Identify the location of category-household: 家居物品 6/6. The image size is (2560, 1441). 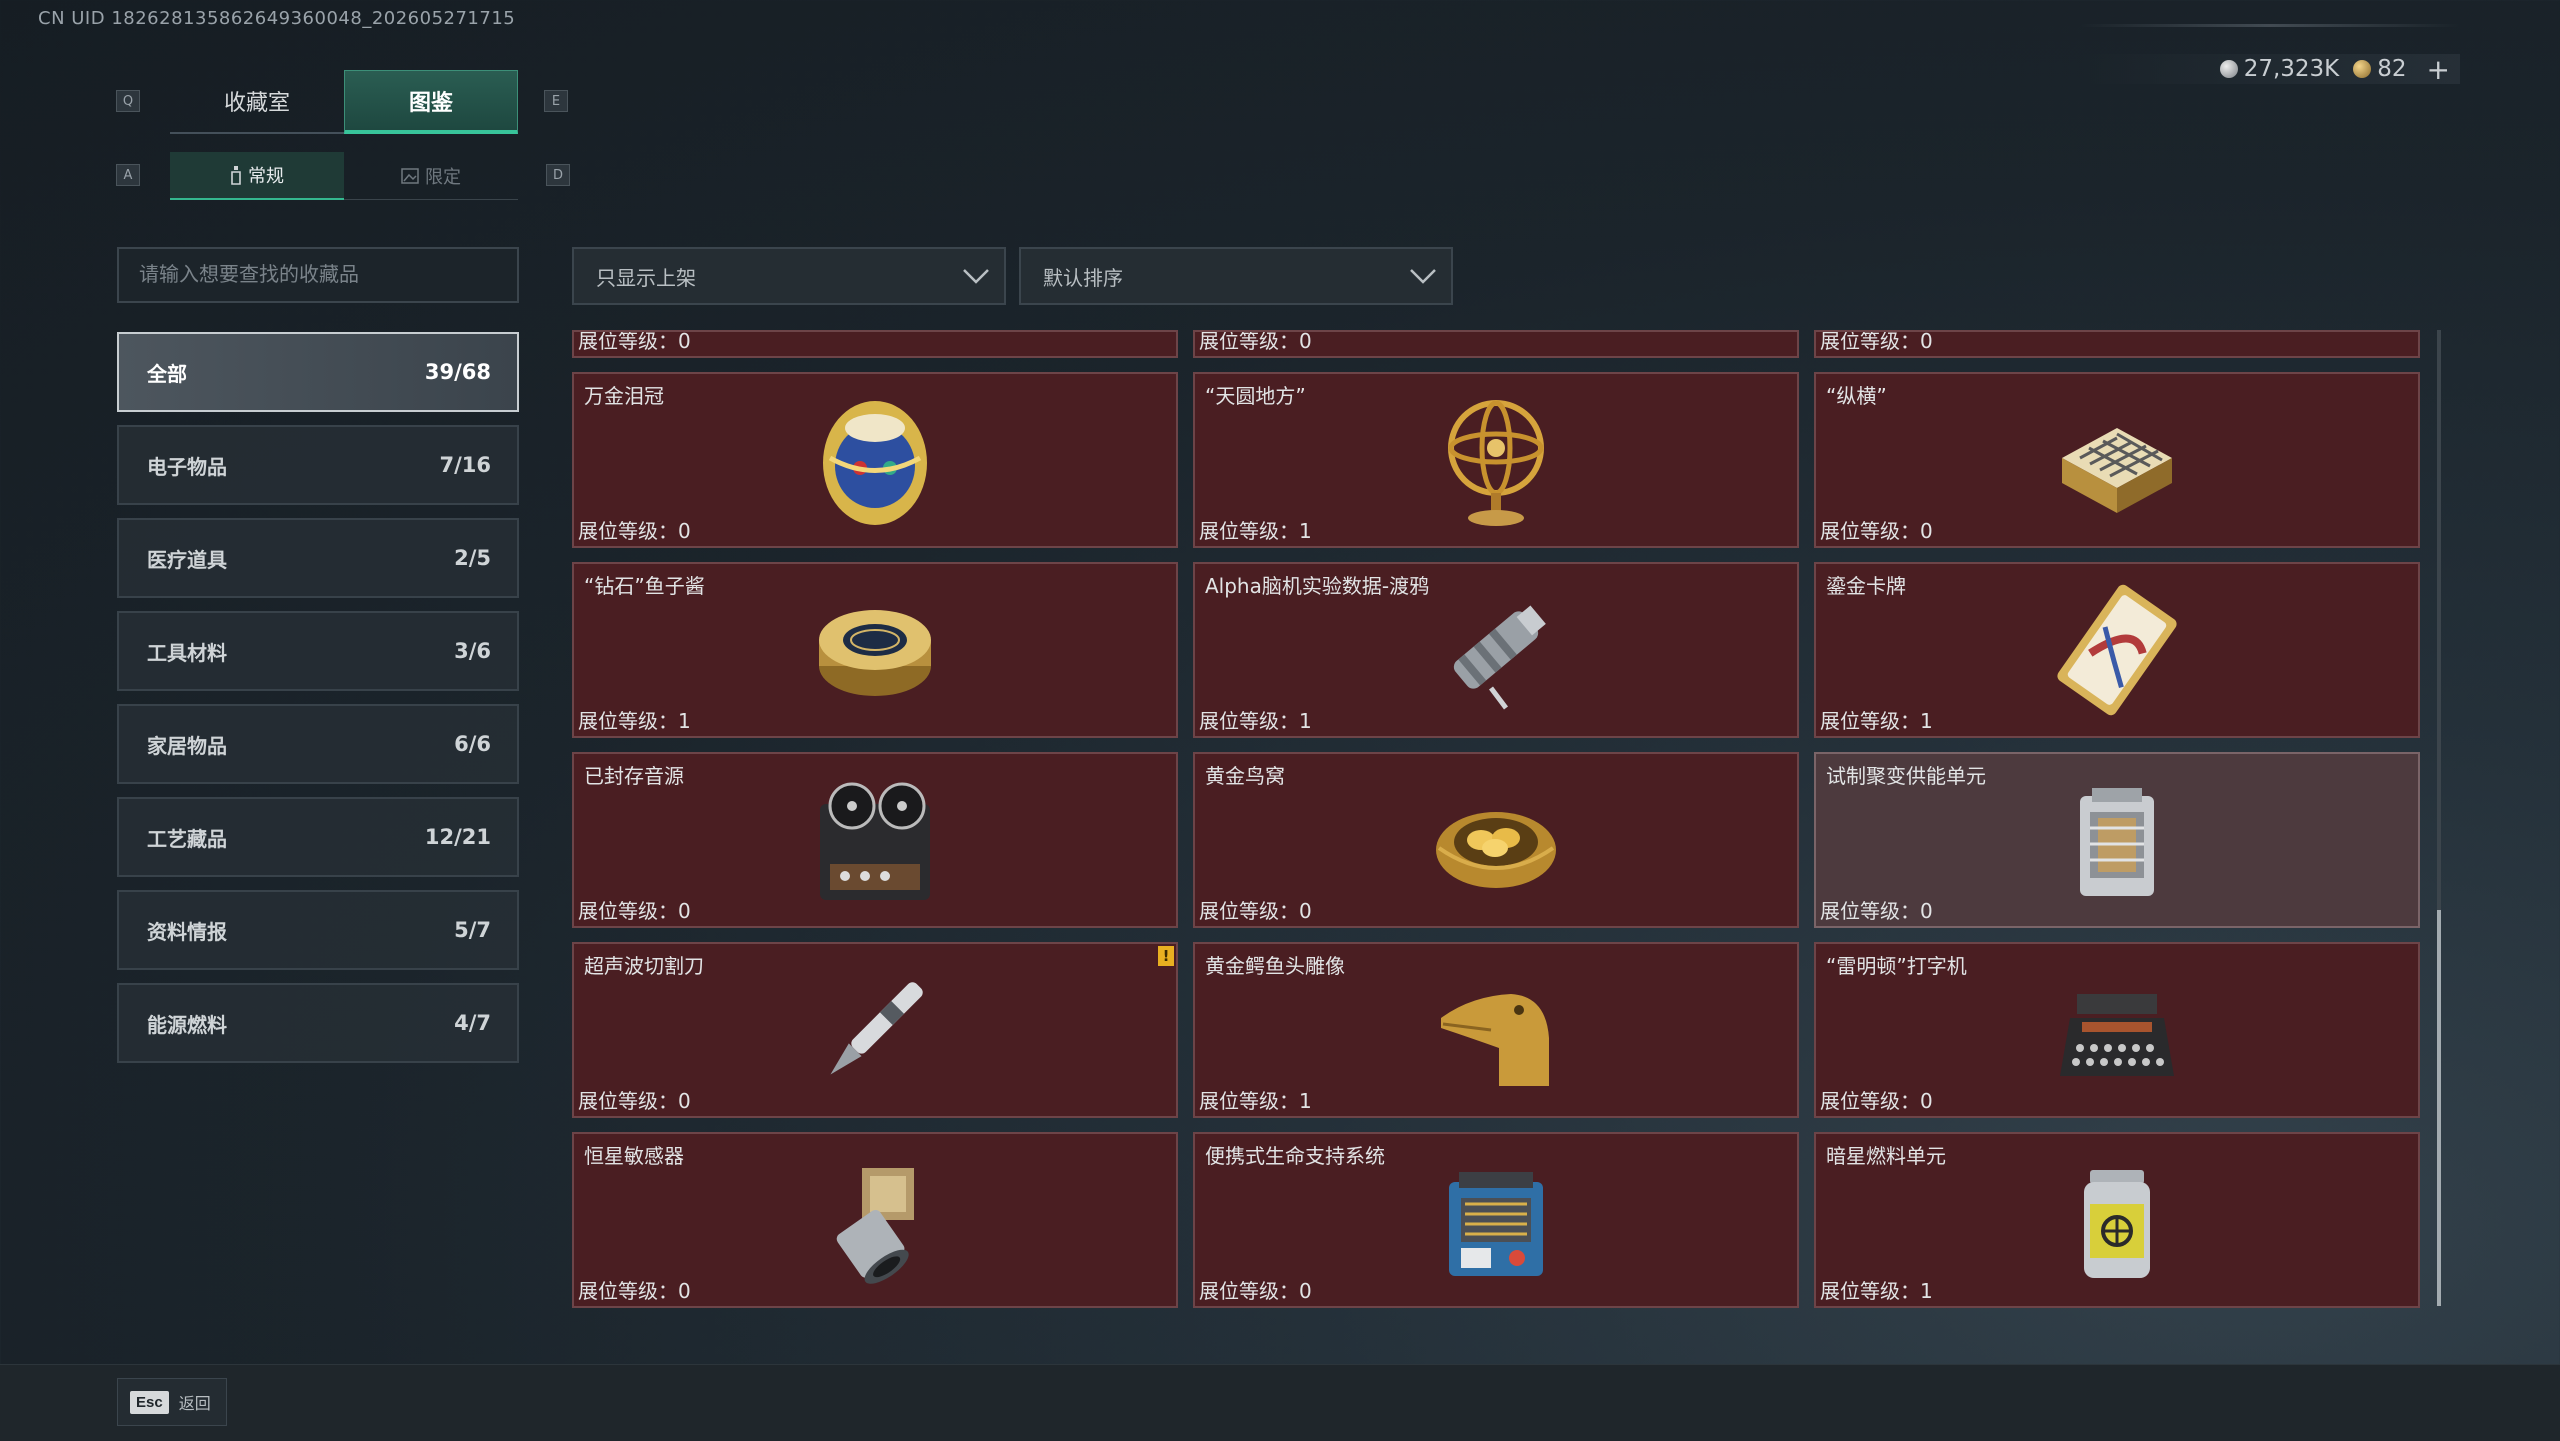
(318, 744).